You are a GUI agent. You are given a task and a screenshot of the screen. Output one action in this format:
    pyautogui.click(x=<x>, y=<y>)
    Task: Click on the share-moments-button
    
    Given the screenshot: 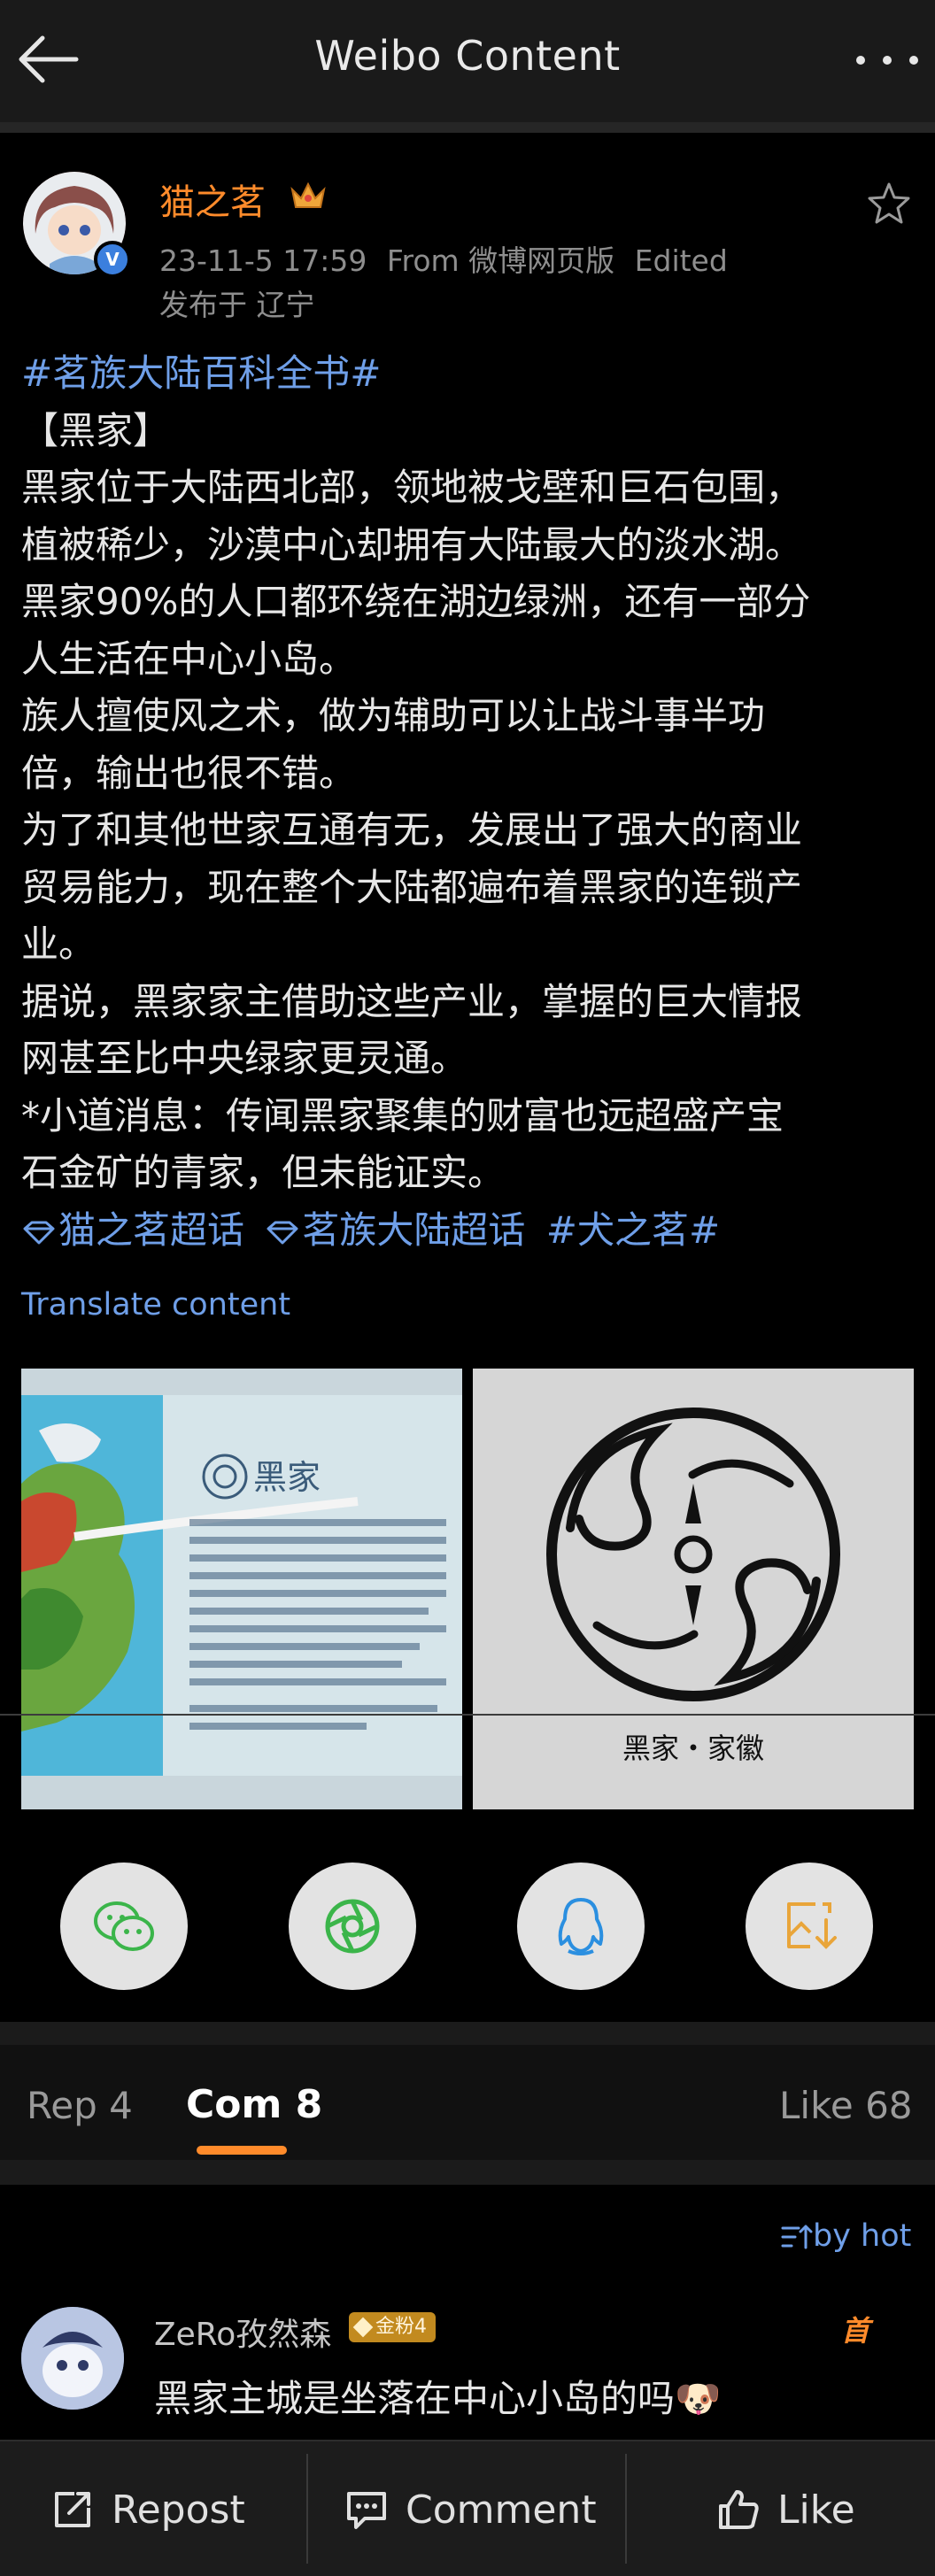 What is the action you would take?
    pyautogui.click(x=352, y=1926)
    